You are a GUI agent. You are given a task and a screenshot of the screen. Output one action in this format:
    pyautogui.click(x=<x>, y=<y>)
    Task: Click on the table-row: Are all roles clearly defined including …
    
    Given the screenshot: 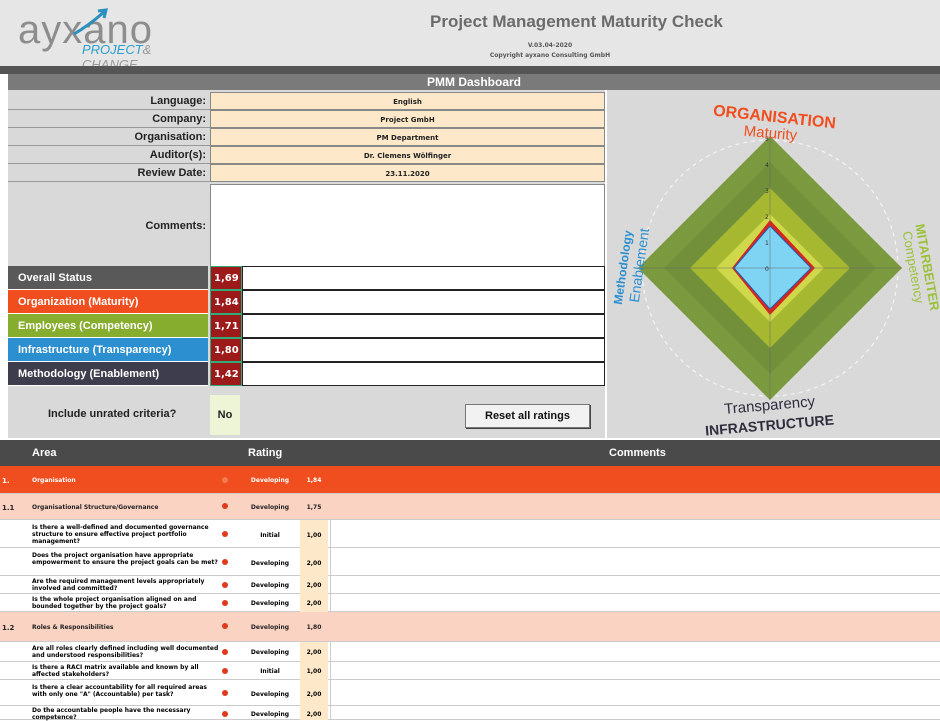 What is the action you would take?
    pyautogui.click(x=470, y=652)
    